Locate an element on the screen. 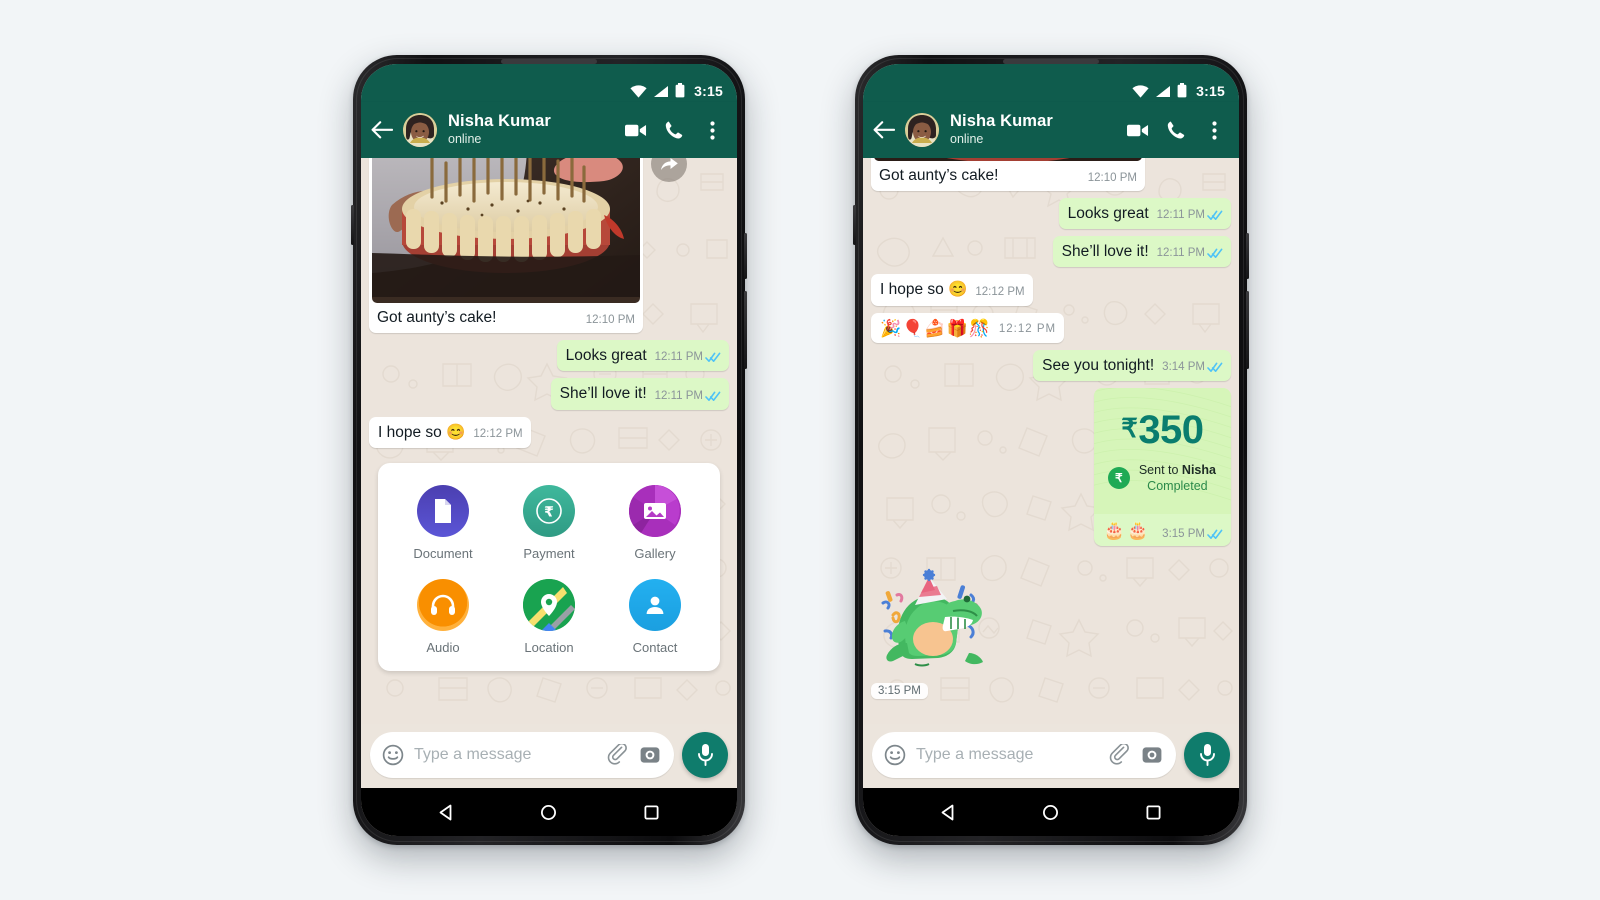 This screenshot has height=900, width=1600. message-text: Looks great is located at coordinates (606, 356).